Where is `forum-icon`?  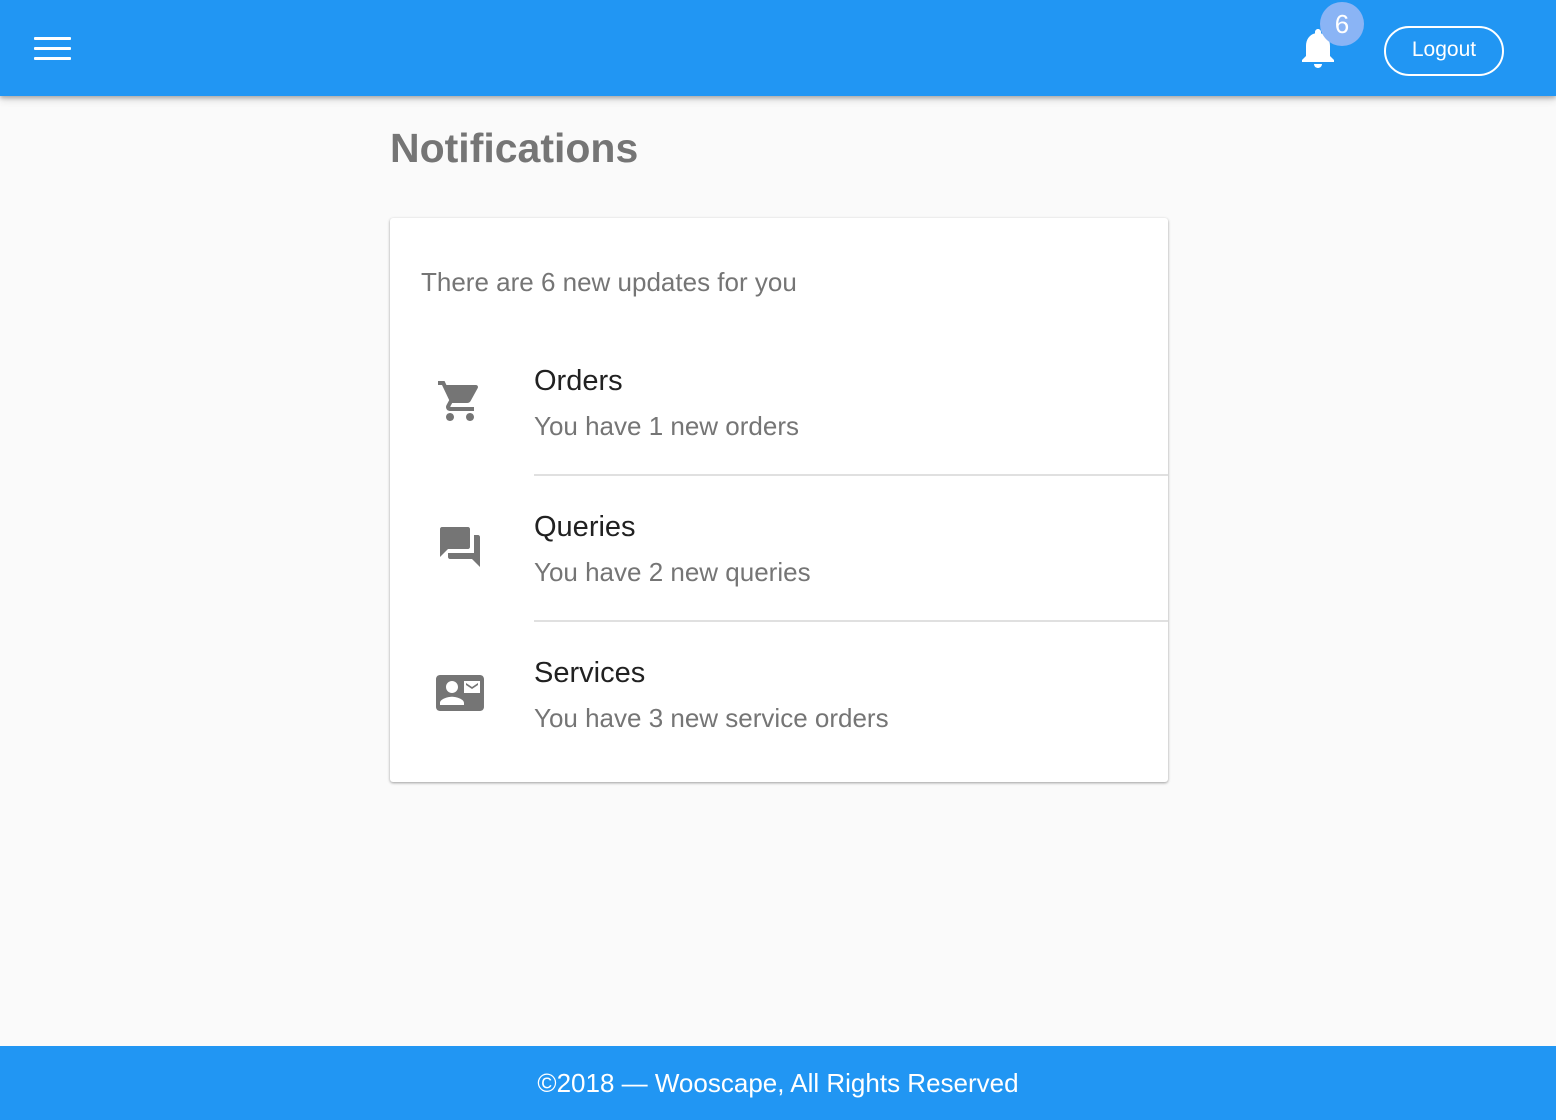 forum-icon is located at coordinates (460, 547).